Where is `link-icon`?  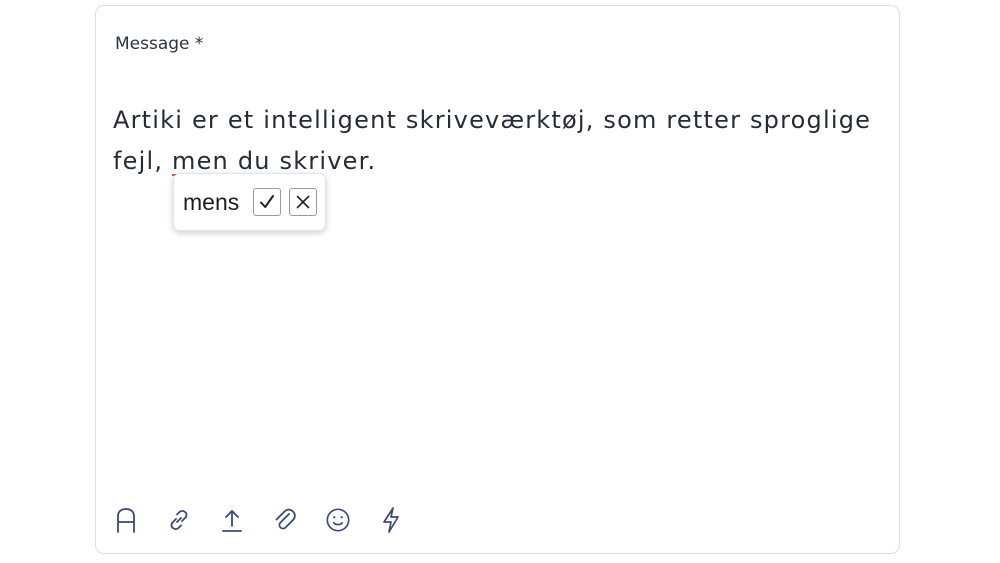 link-icon is located at coordinates (179, 520).